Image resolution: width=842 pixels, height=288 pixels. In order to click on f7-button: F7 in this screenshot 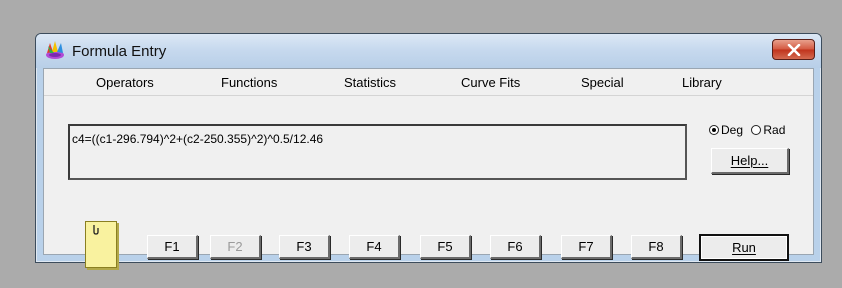, I will do `click(586, 247)`.